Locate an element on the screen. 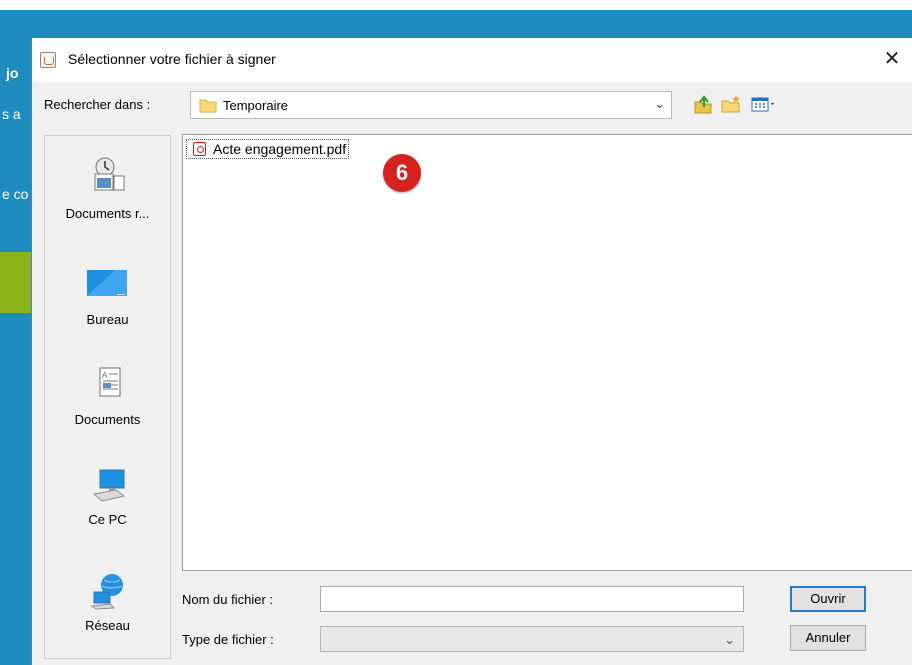 The width and height of the screenshot is (912, 665). network-icon is located at coordinates (106, 592).